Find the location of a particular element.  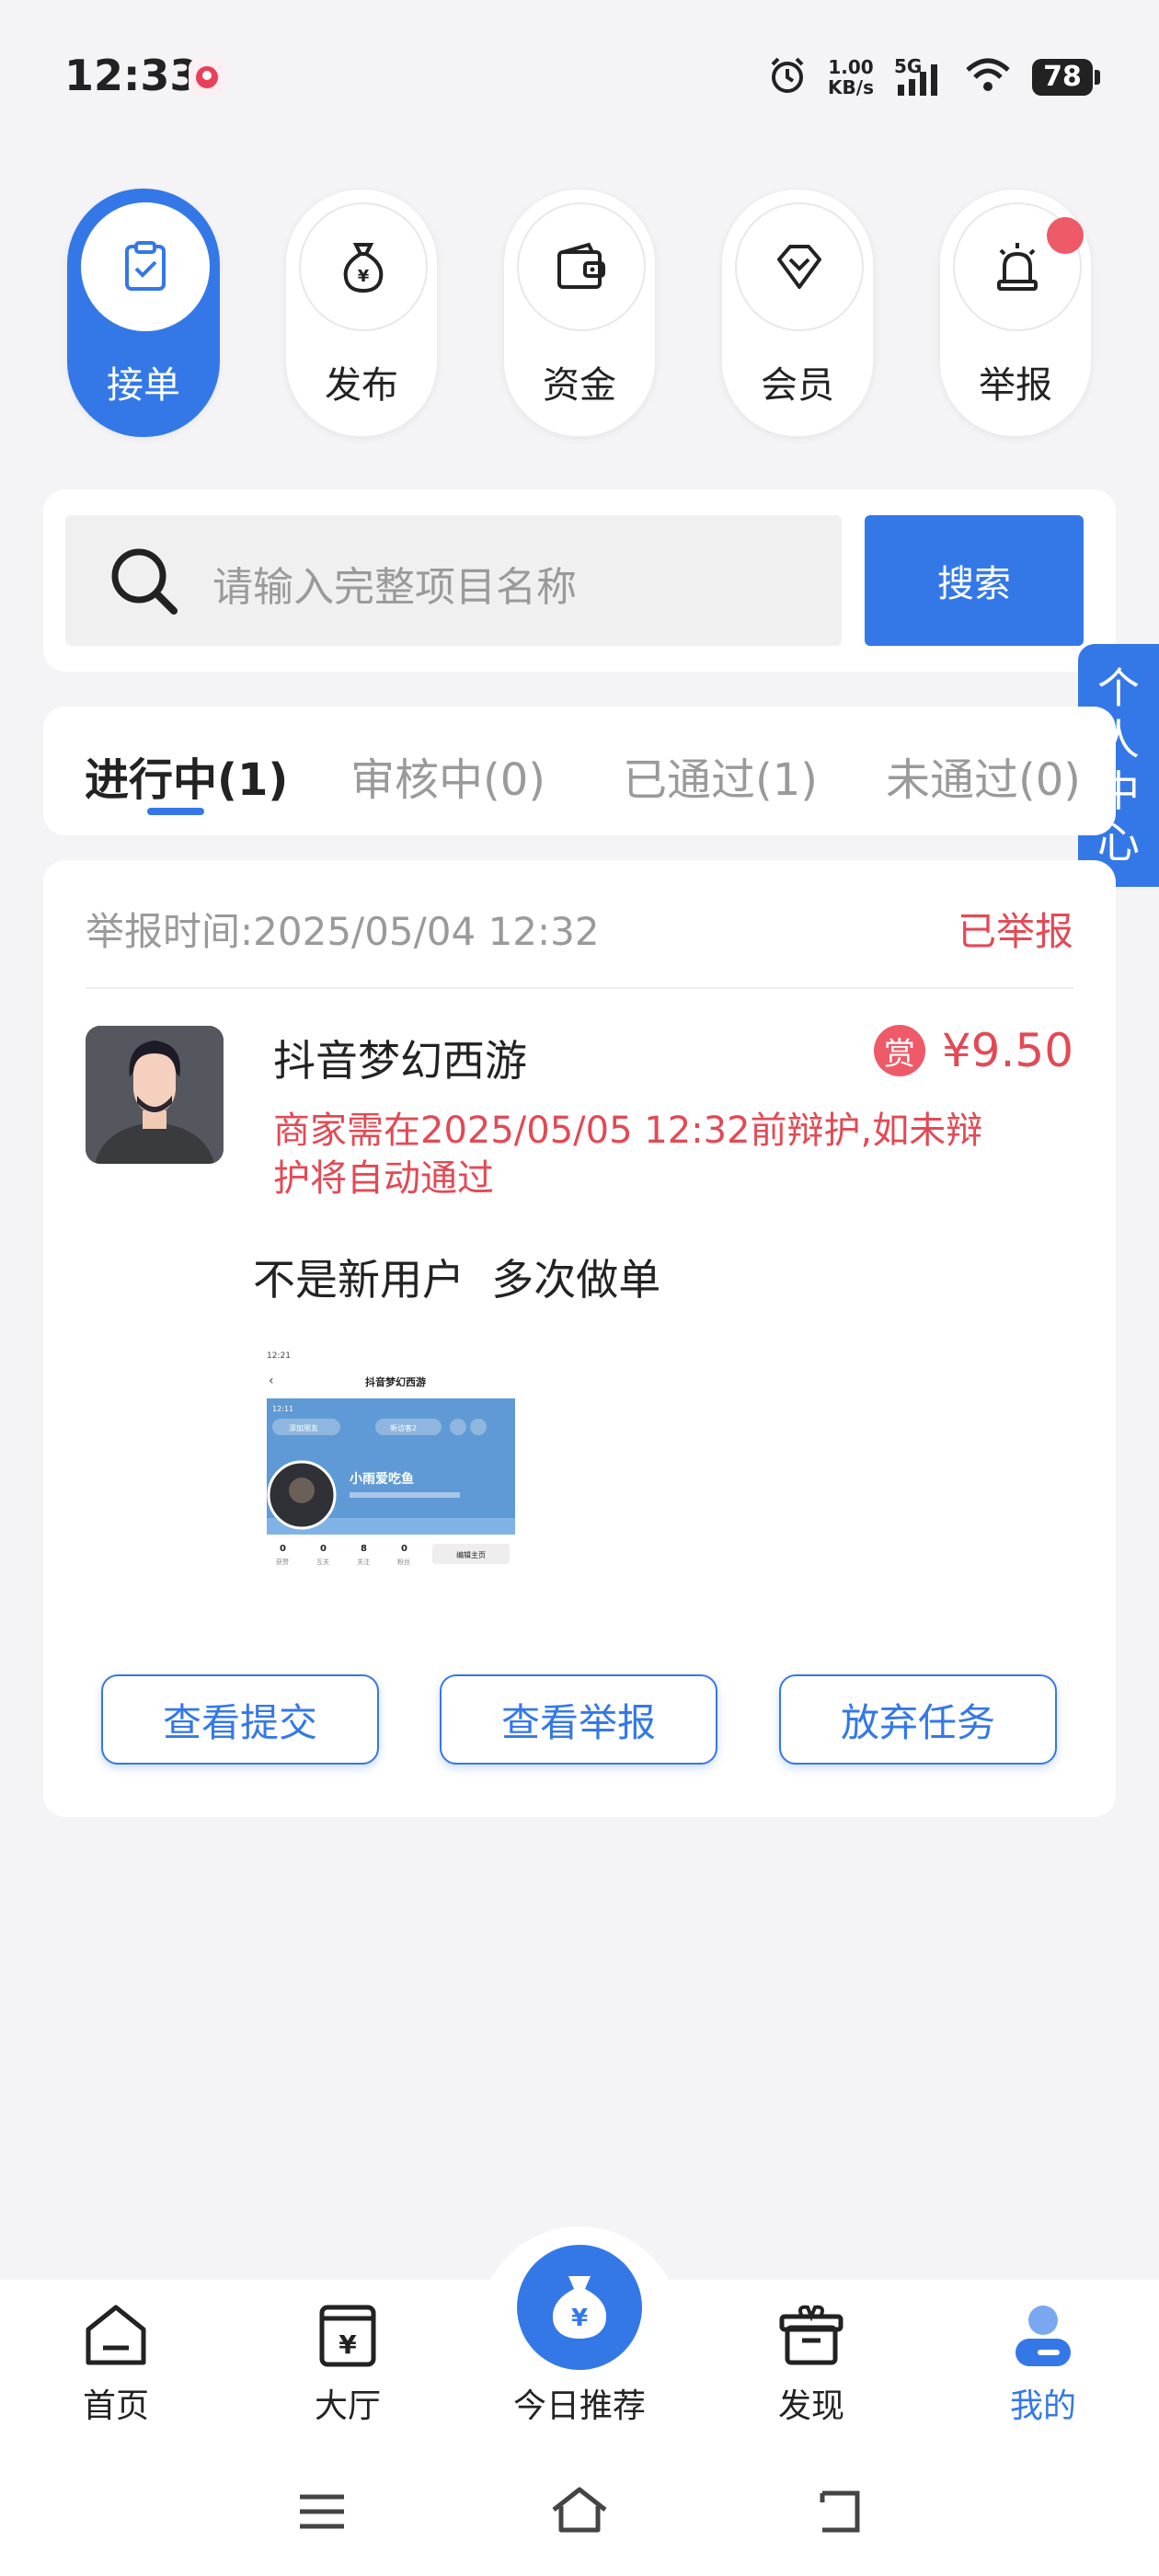

network-type: 5G is located at coordinates (908, 66).